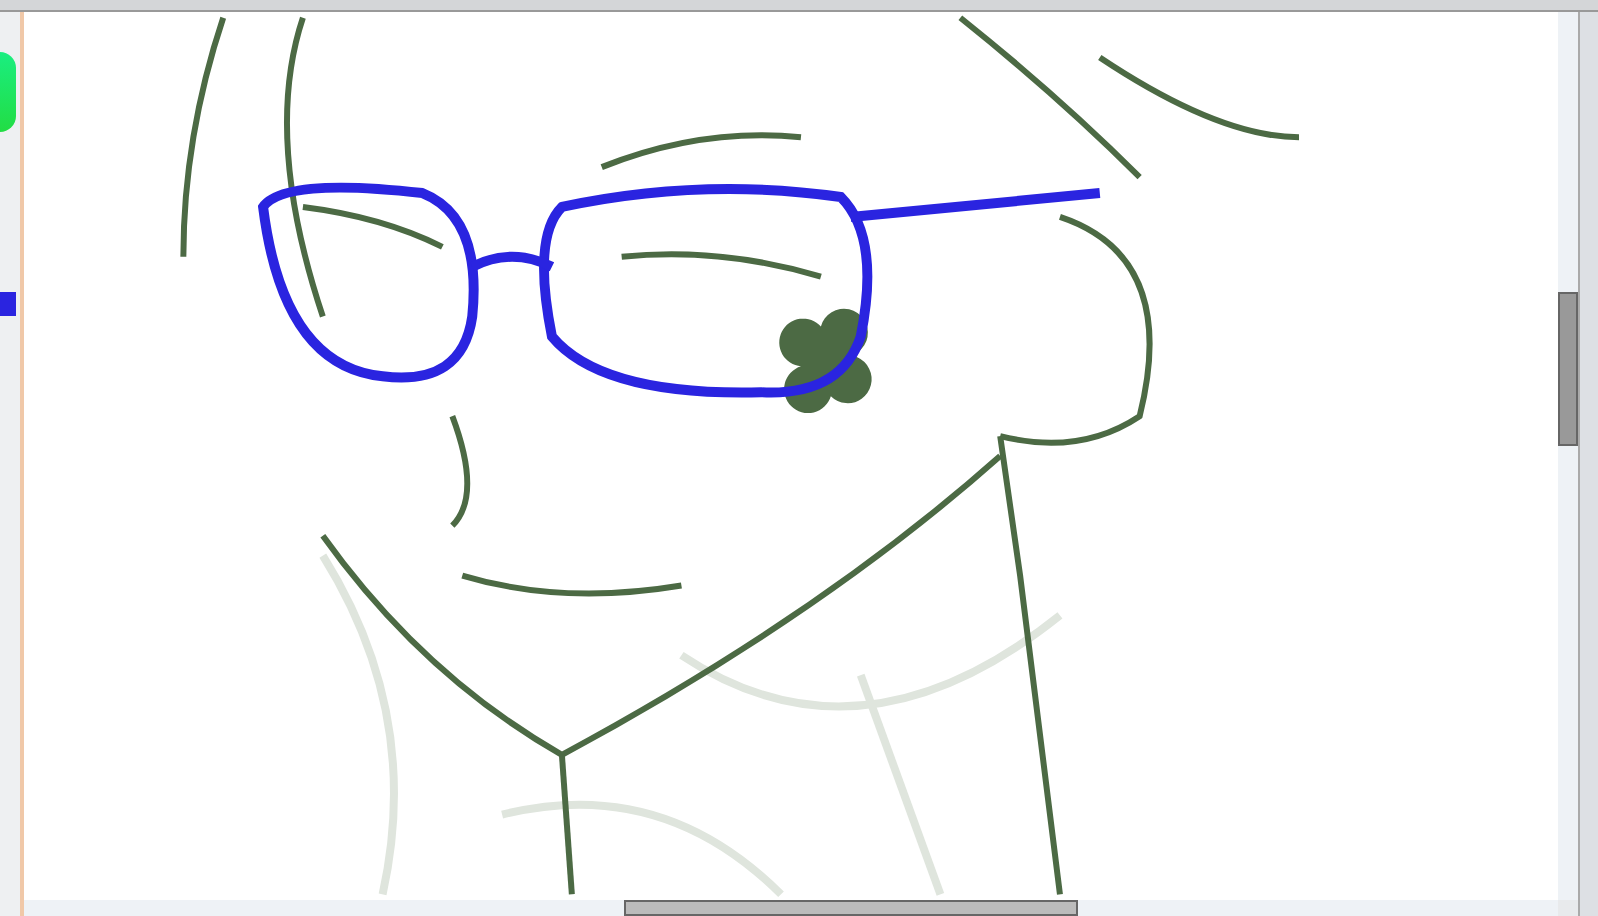 The image size is (1598, 916). I want to click on horizontal-scrollbar, so click(791, 908).